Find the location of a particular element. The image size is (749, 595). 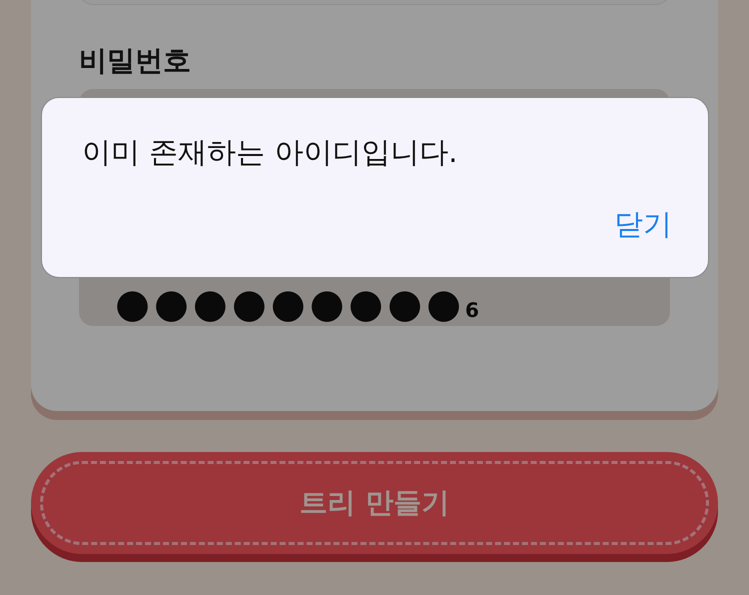

close-button: 닫기 is located at coordinates (643, 224).